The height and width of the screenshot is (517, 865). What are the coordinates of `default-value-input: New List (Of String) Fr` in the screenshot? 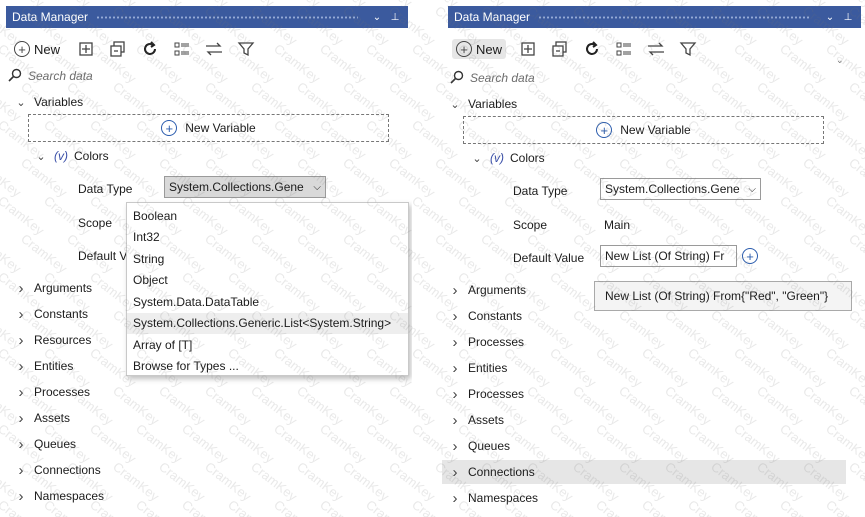 It's located at (668, 256).